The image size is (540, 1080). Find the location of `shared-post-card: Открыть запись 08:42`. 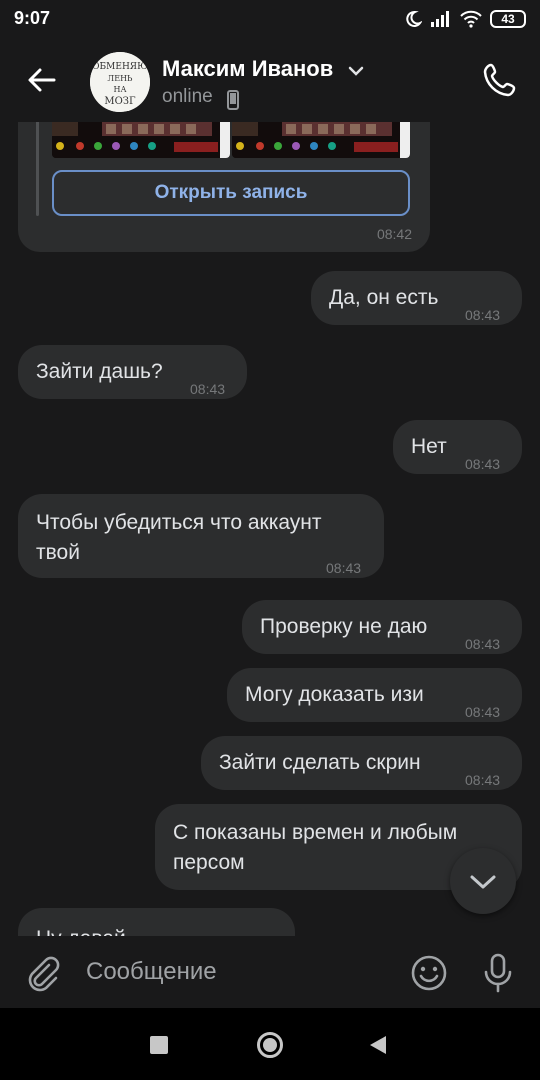

shared-post-card: Открыть запись 08:42 is located at coordinates (224, 187).